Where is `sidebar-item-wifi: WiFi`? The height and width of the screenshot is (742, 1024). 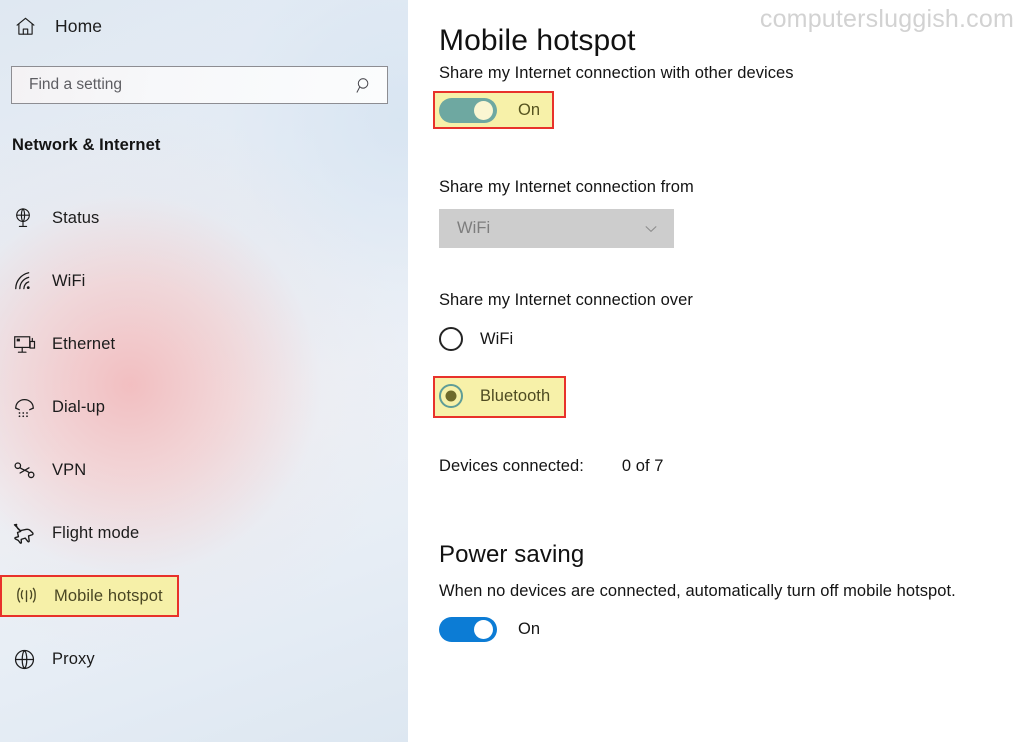
sidebar-item-wifi: WiFi is located at coordinates (89, 281).